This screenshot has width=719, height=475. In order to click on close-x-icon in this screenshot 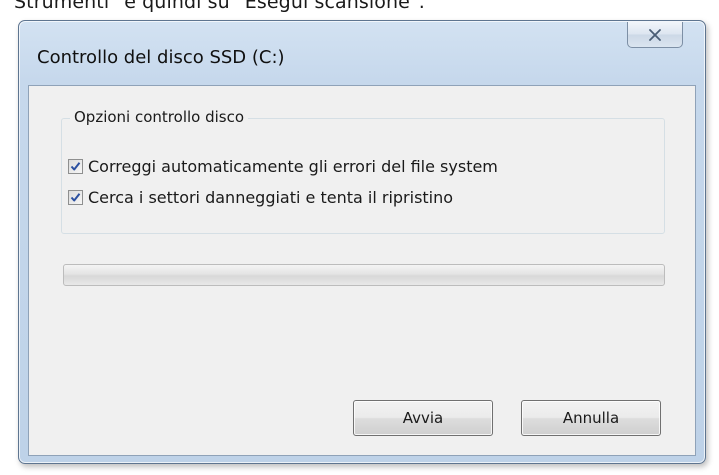, I will do `click(655, 34)`.